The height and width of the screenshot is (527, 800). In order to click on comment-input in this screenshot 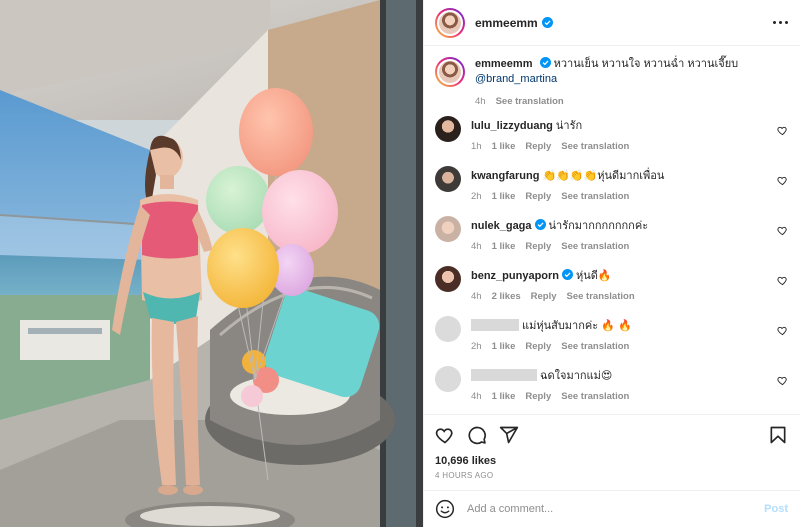, I will do `click(616, 509)`.